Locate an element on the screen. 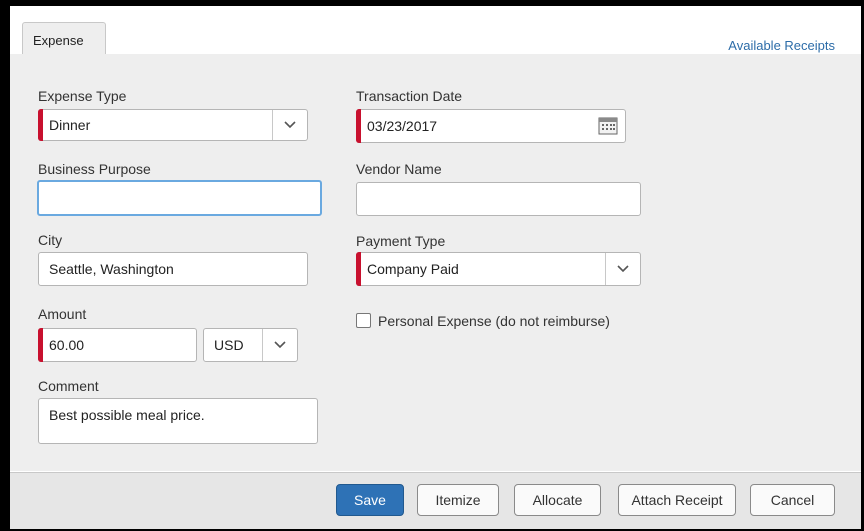  cancel-button: Cancel is located at coordinates (792, 500).